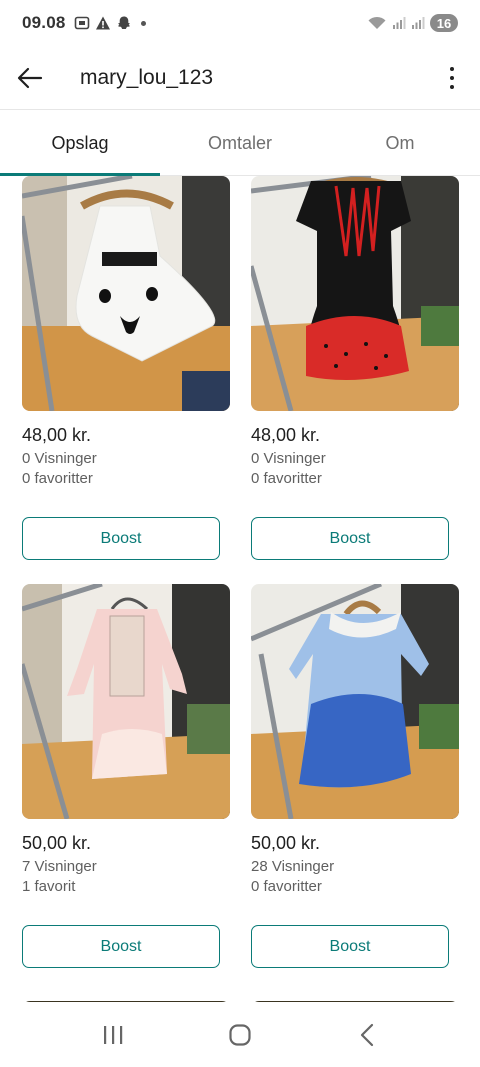 This screenshot has height=1067, width=480. I want to click on chevron-left-icon, so click(366, 1034).